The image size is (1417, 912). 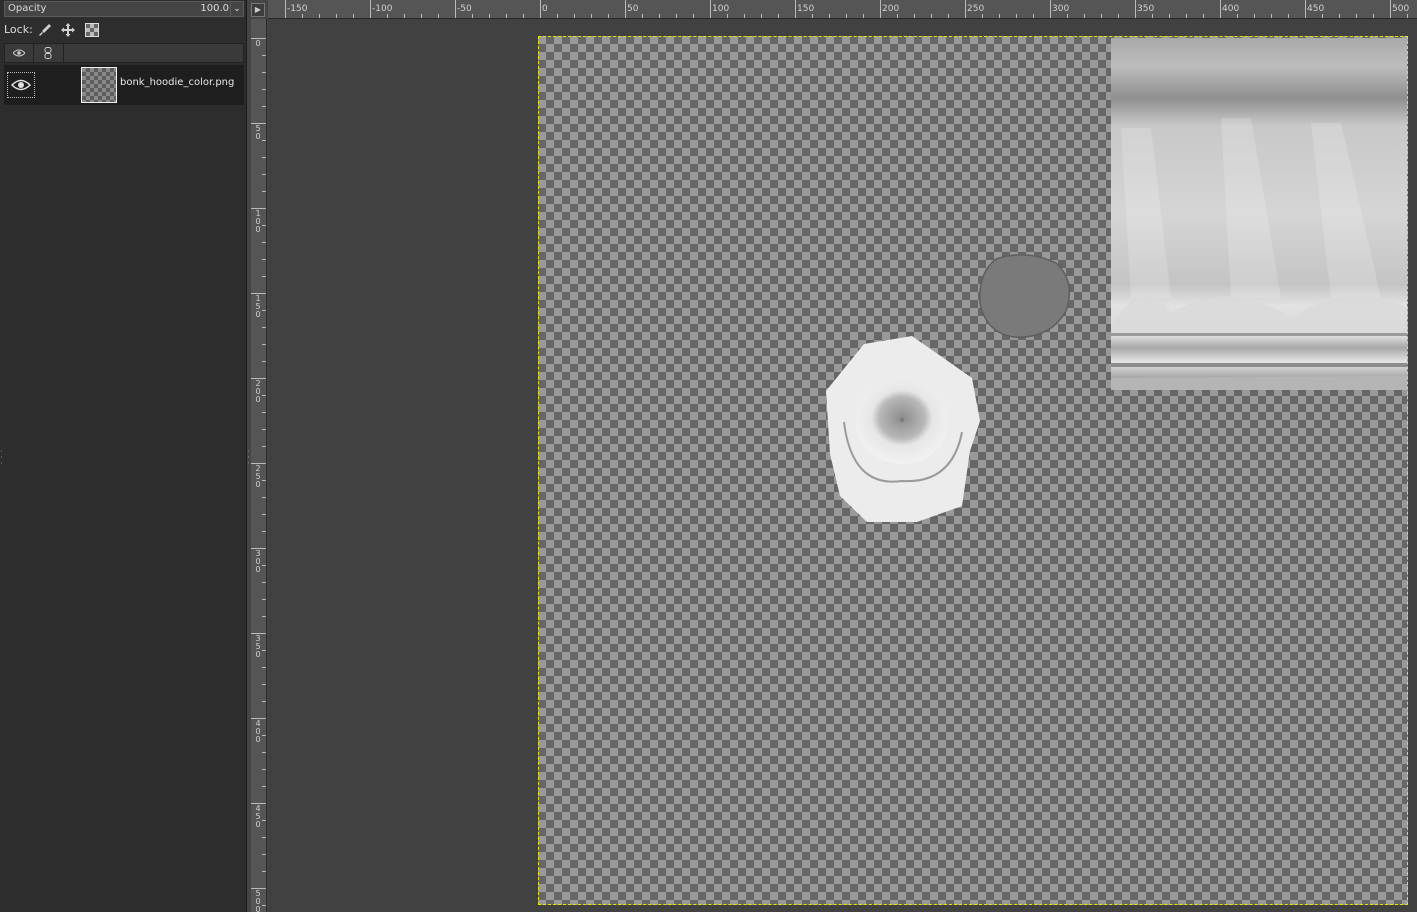 I want to click on opacity-control: Opacity 100.0 ⌄, so click(x=124, y=9).